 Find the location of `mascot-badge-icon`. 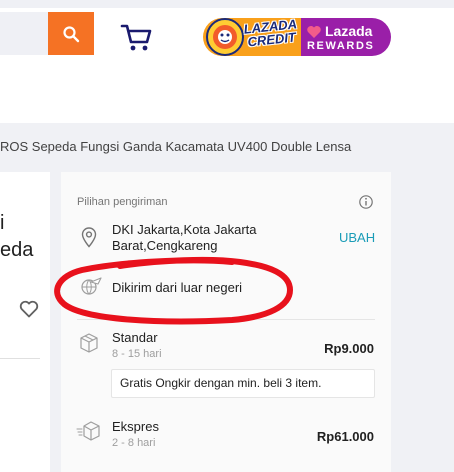

mascot-badge-icon is located at coordinates (225, 37).